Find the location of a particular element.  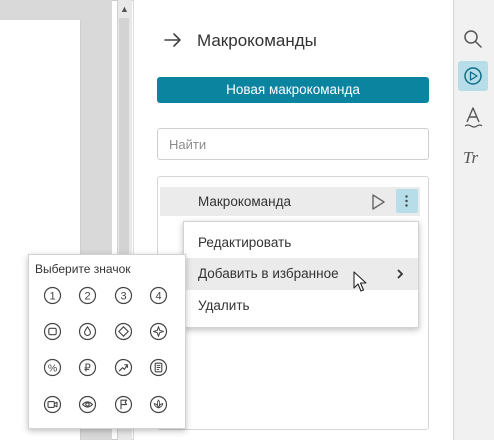

more-options-button is located at coordinates (407, 201).